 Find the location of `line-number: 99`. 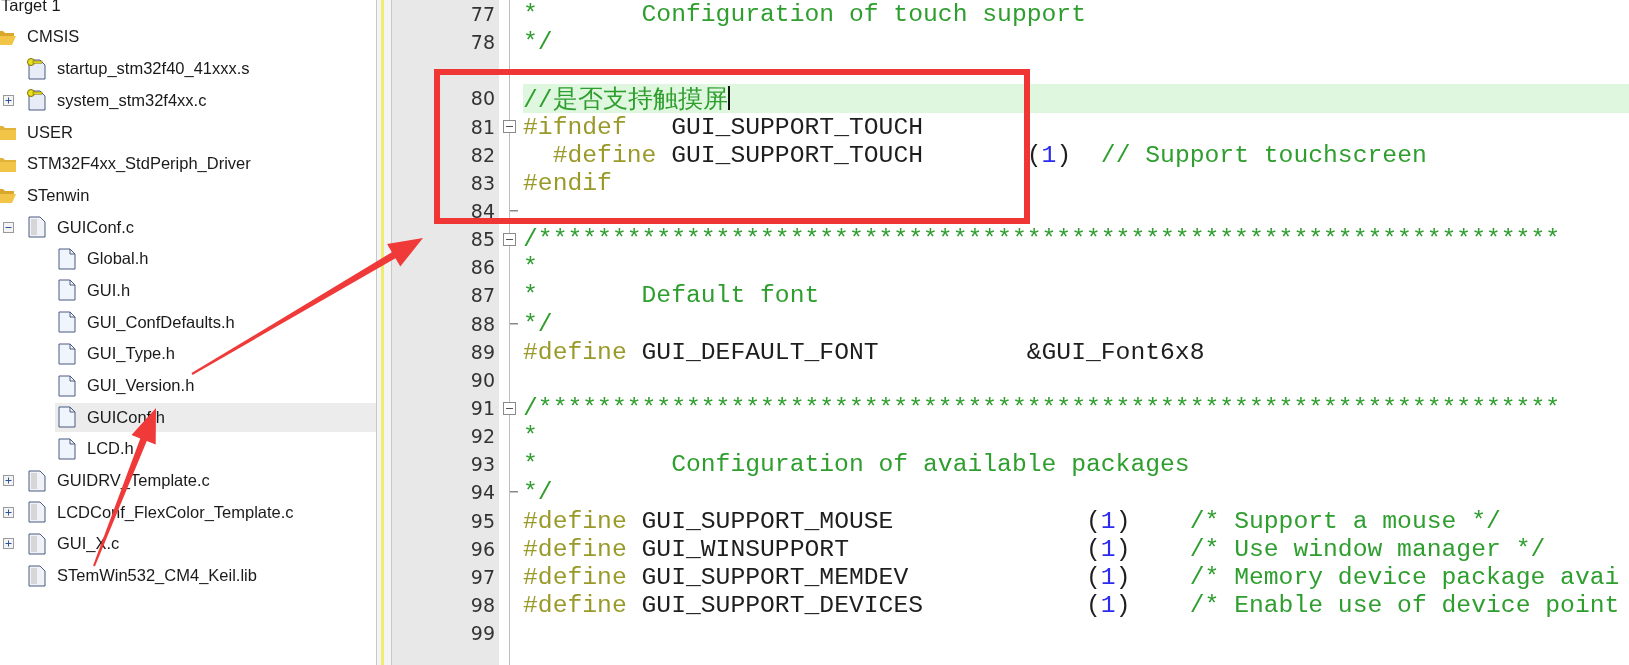

line-number: 99 is located at coordinates (482, 633).